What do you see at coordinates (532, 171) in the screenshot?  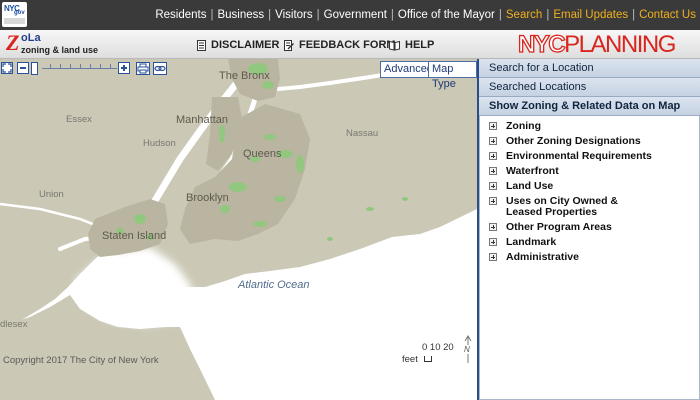 I see `layer-label: Waterfront` at bounding box center [532, 171].